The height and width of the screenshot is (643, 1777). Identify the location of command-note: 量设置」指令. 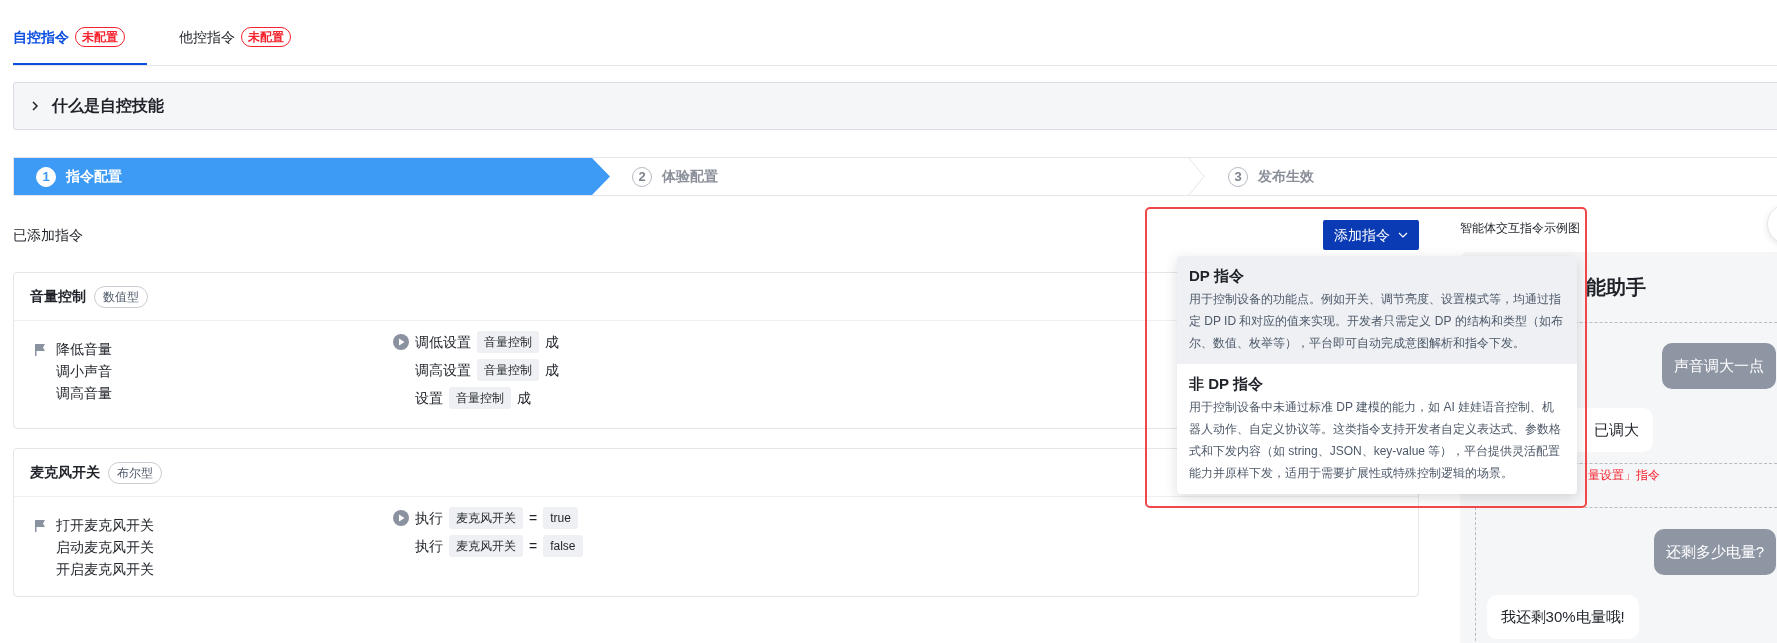
(1623, 475).